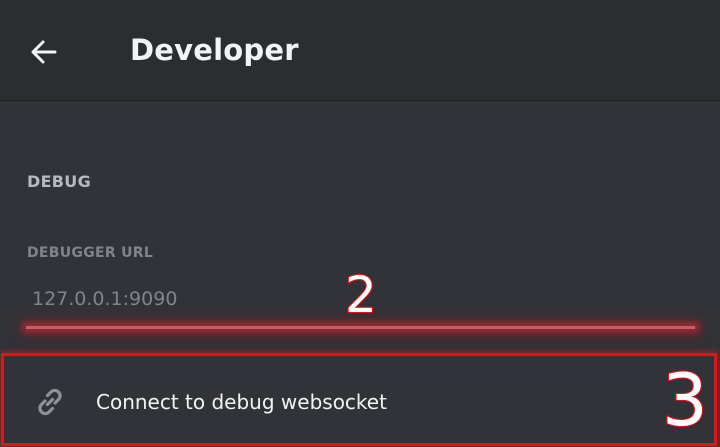 The height and width of the screenshot is (447, 720). I want to click on link-icon, so click(50, 402).